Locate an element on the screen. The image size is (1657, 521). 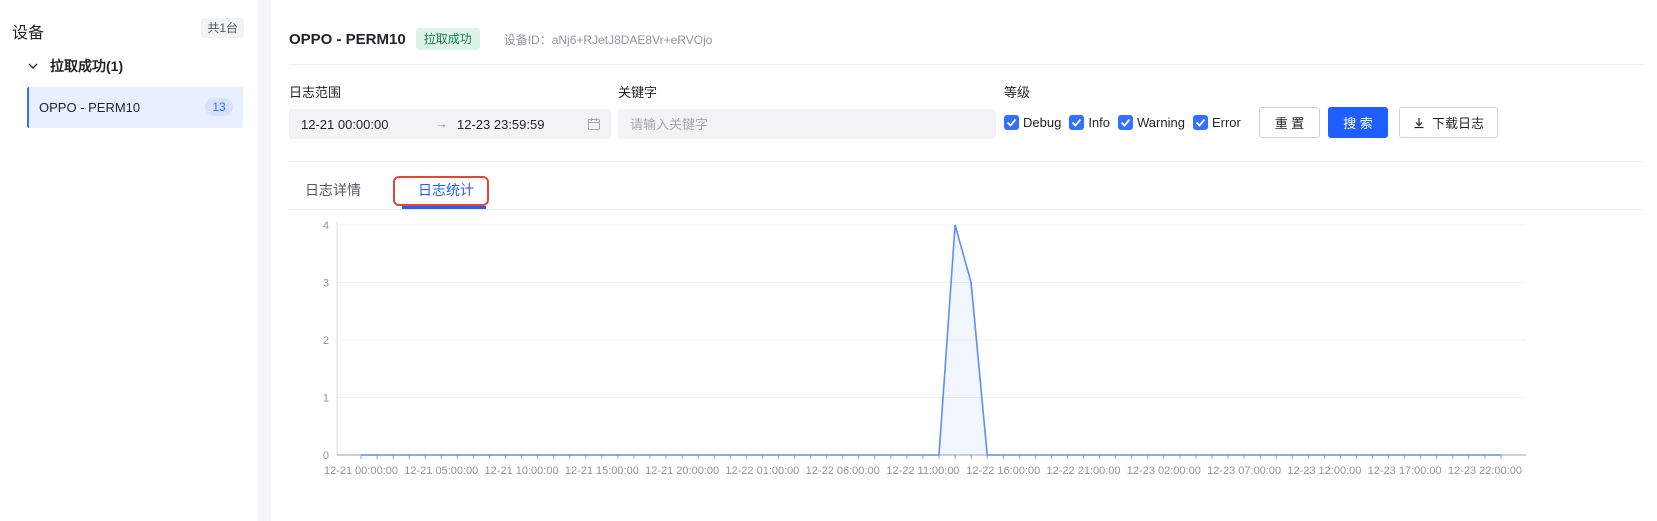
y-tick-label: 0 is located at coordinates (326, 456).